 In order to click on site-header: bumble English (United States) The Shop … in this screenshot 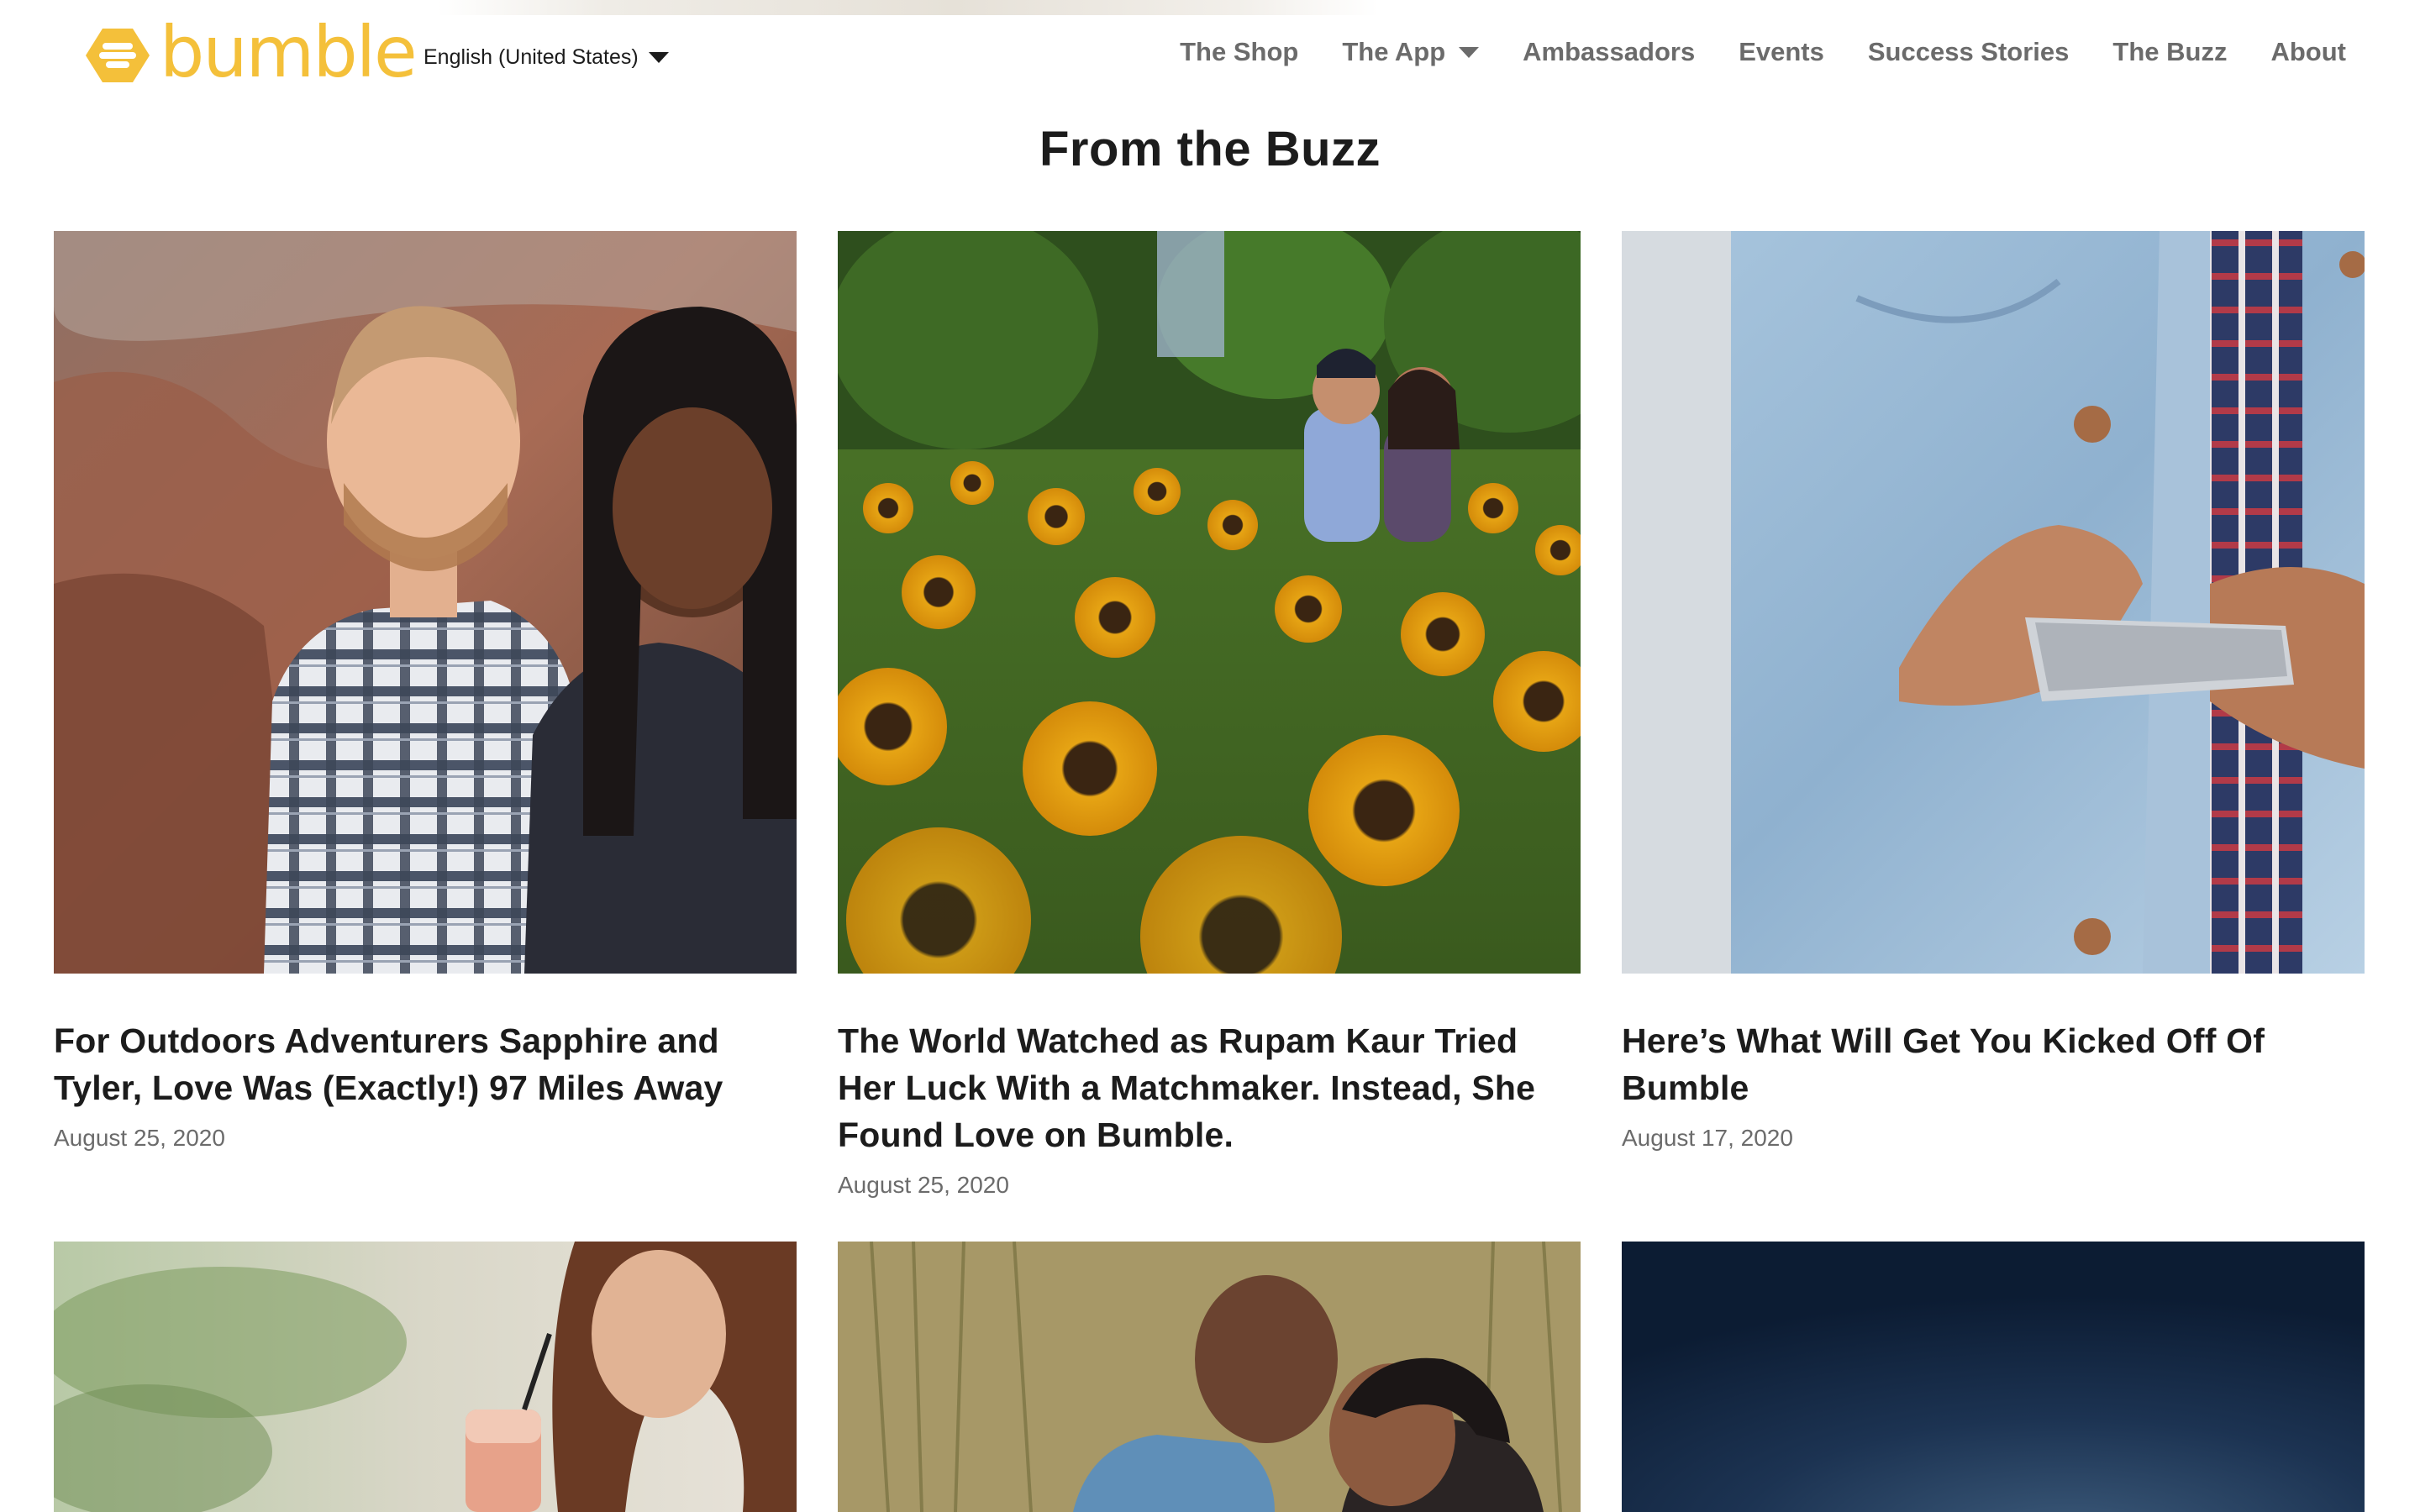, I will do `click(1210, 54)`.